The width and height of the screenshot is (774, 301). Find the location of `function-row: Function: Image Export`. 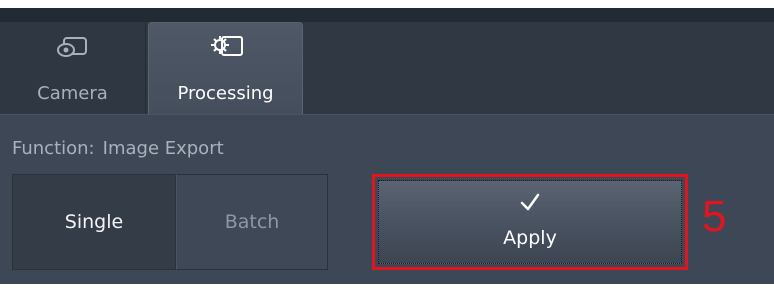

function-row: Function: Image Export is located at coordinates (118, 148).